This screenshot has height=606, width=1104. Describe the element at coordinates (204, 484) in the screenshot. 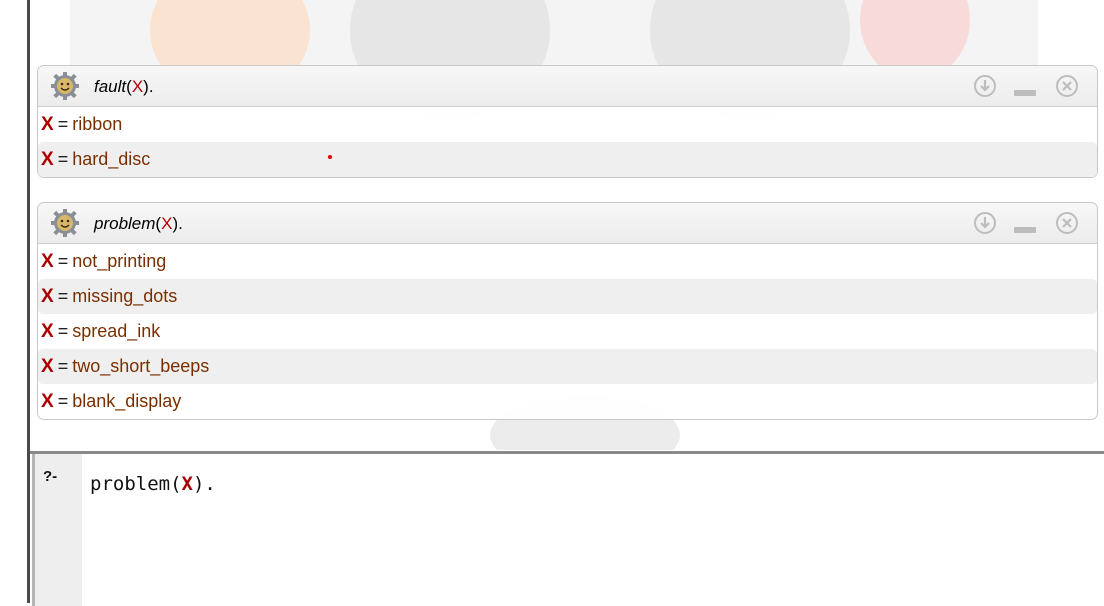

I see `editor-tail: ).` at that location.